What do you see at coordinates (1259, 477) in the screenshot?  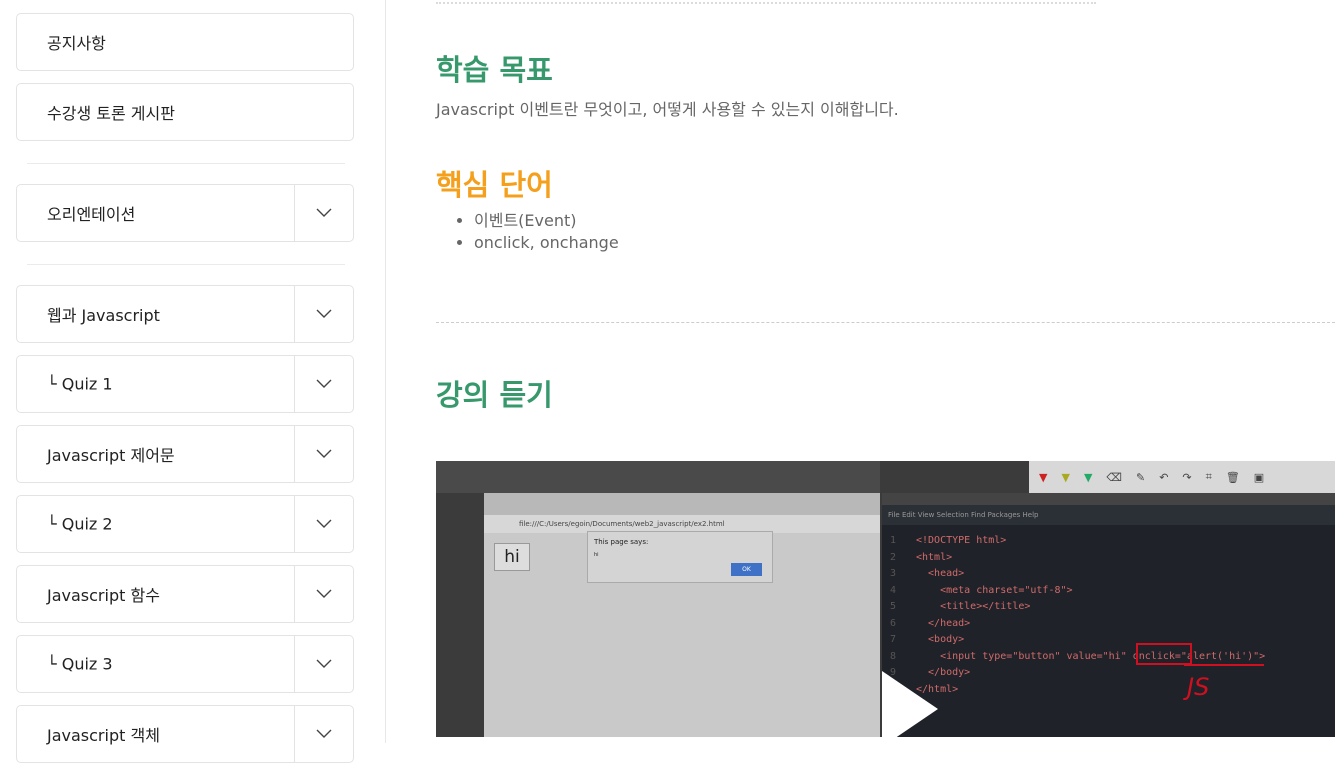 I see `save-icon: ▣` at bounding box center [1259, 477].